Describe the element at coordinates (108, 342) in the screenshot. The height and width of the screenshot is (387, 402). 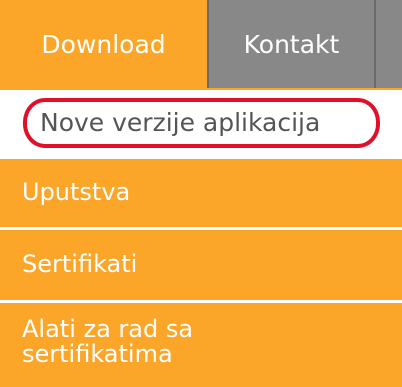
I see `submenu-item-label: Alati za rad sa sertifikatima` at that location.